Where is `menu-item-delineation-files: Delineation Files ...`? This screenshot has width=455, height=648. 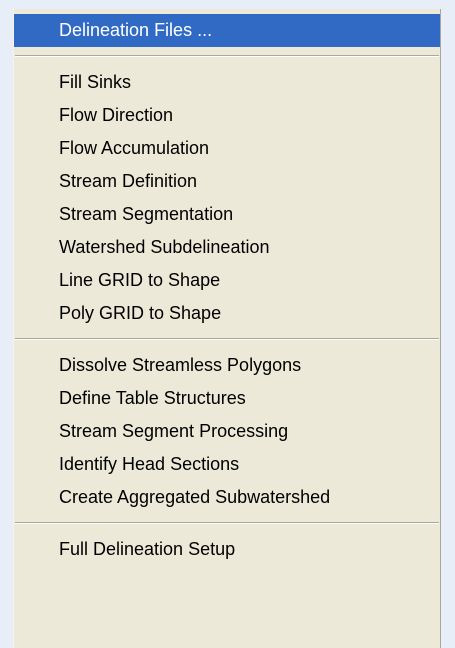
menu-item-delineation-files: Delineation Files ... is located at coordinates (227, 30).